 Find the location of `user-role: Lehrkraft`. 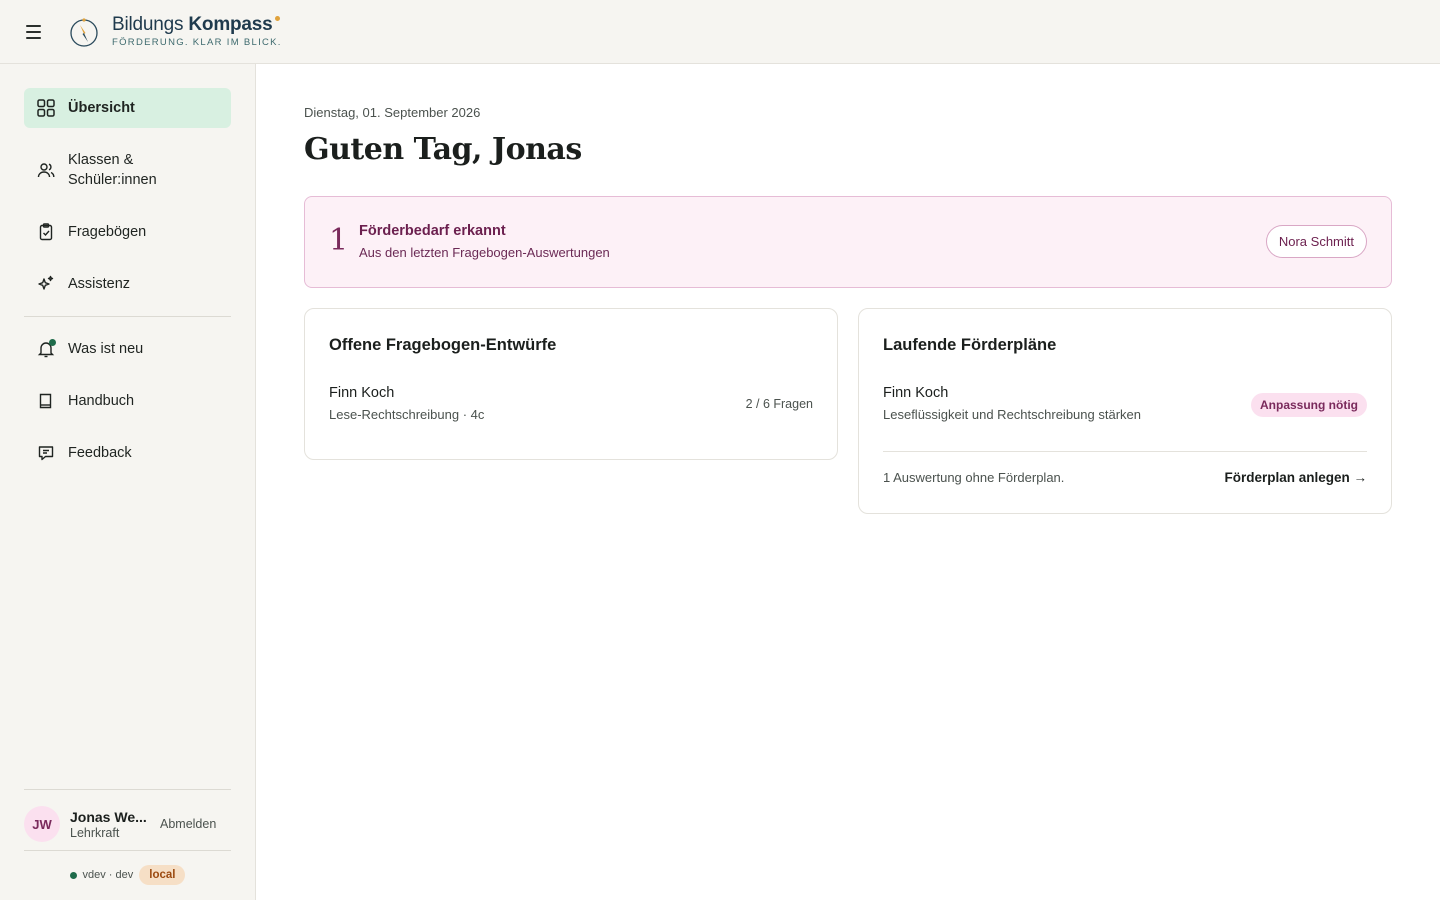

user-role: Lehrkraft is located at coordinates (95, 832).